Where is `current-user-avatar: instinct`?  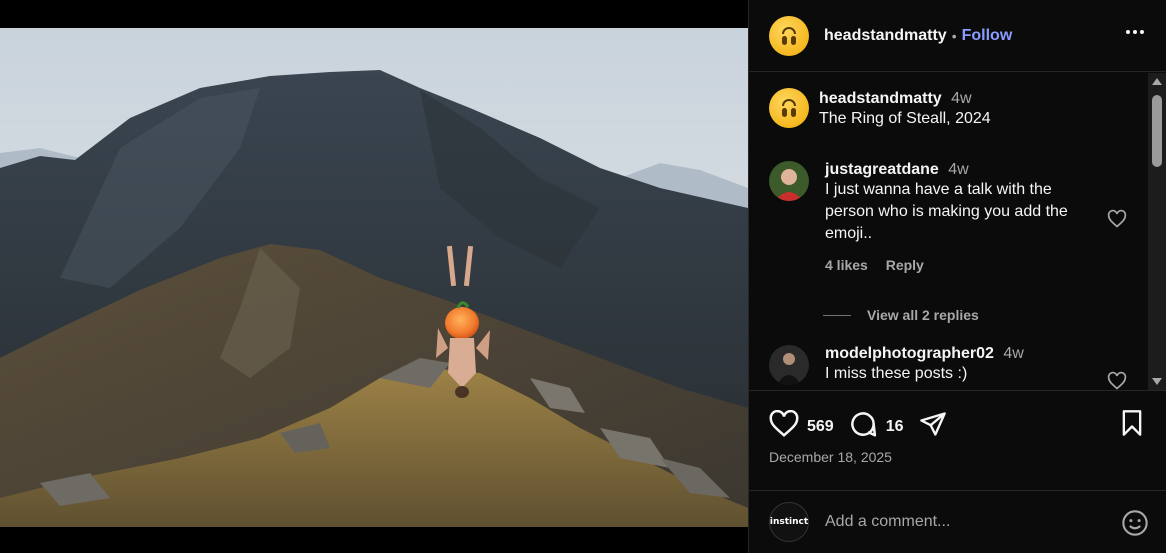 current-user-avatar: instinct is located at coordinates (789, 522).